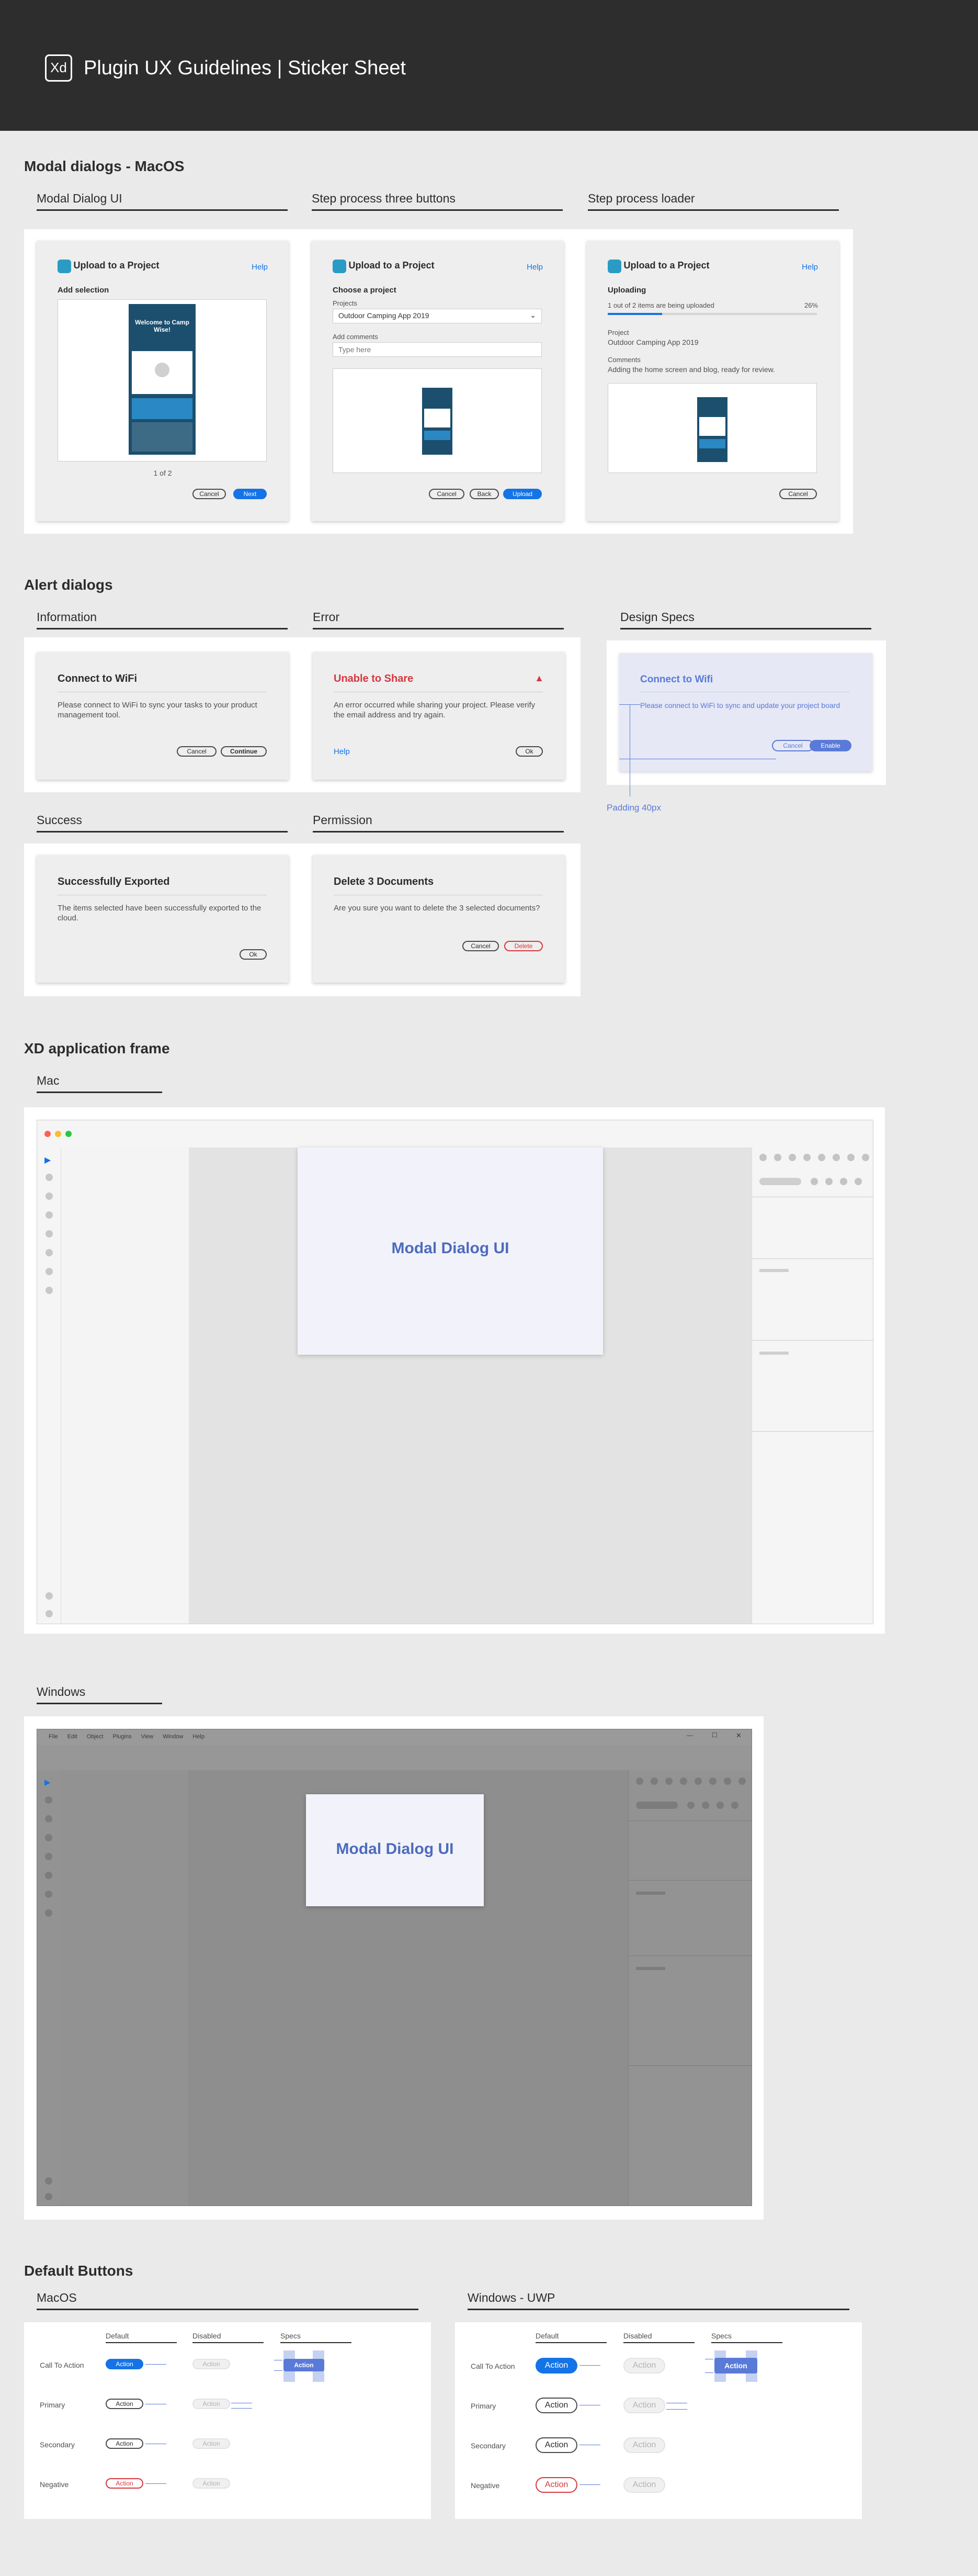 This screenshot has width=978, height=2576. Describe the element at coordinates (58, 1134) in the screenshot. I see `minimize-window-button` at that location.